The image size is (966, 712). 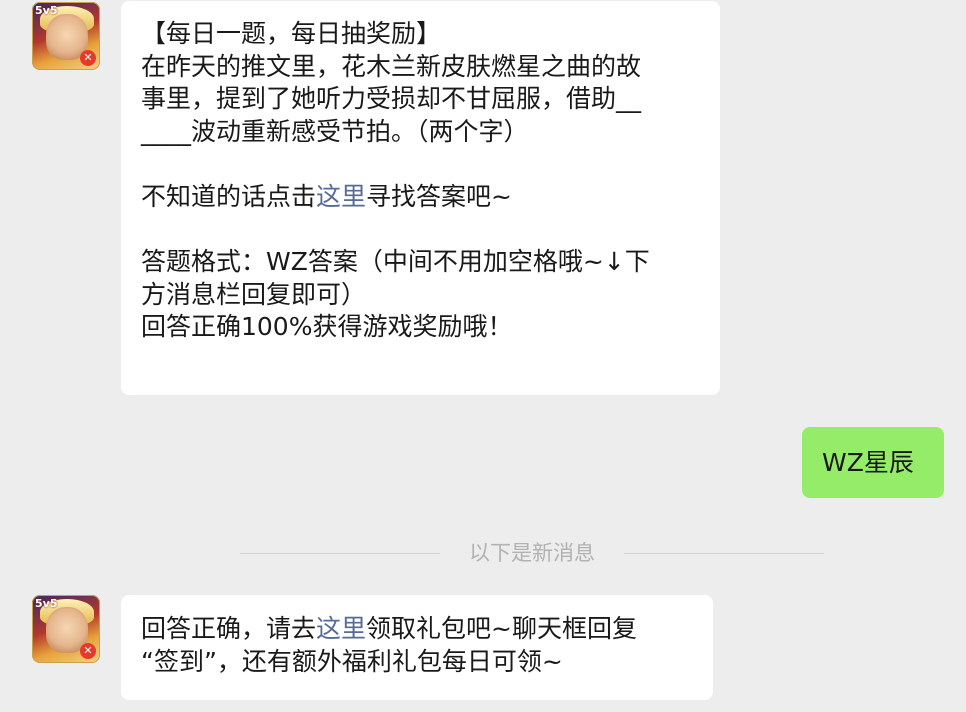 What do you see at coordinates (724, 553) in the screenshot?
I see `divider-rule-right` at bounding box center [724, 553].